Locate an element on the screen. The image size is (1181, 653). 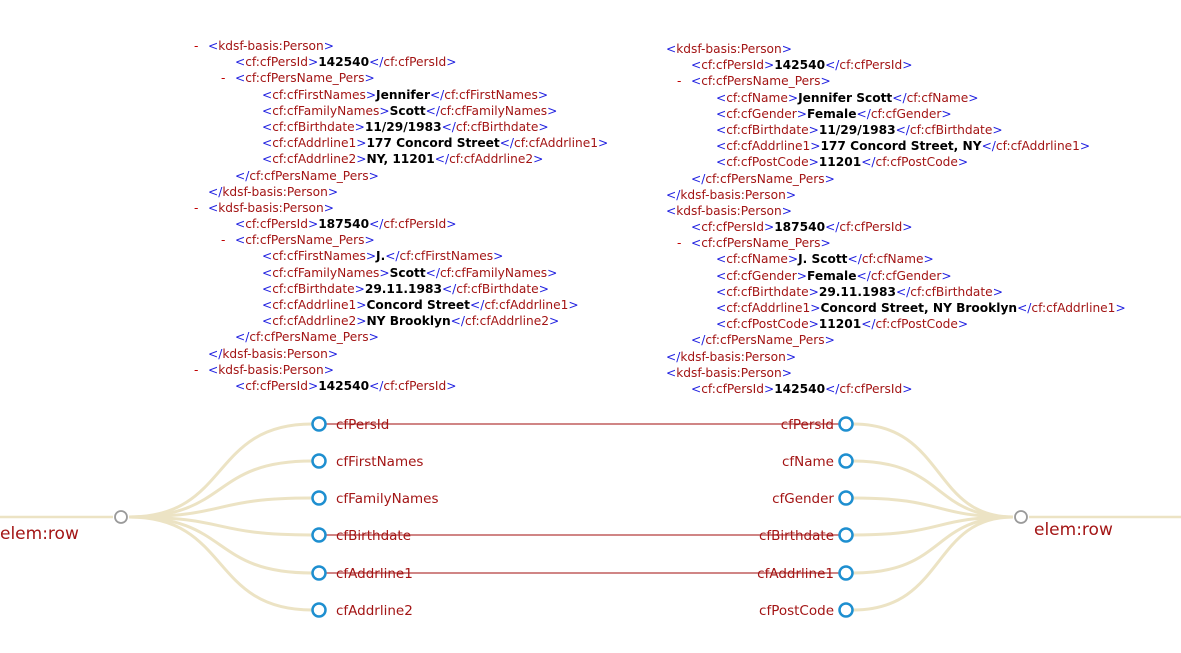
xml-tag-name: cf:cfAddrline2 is located at coordinates (314, 159).